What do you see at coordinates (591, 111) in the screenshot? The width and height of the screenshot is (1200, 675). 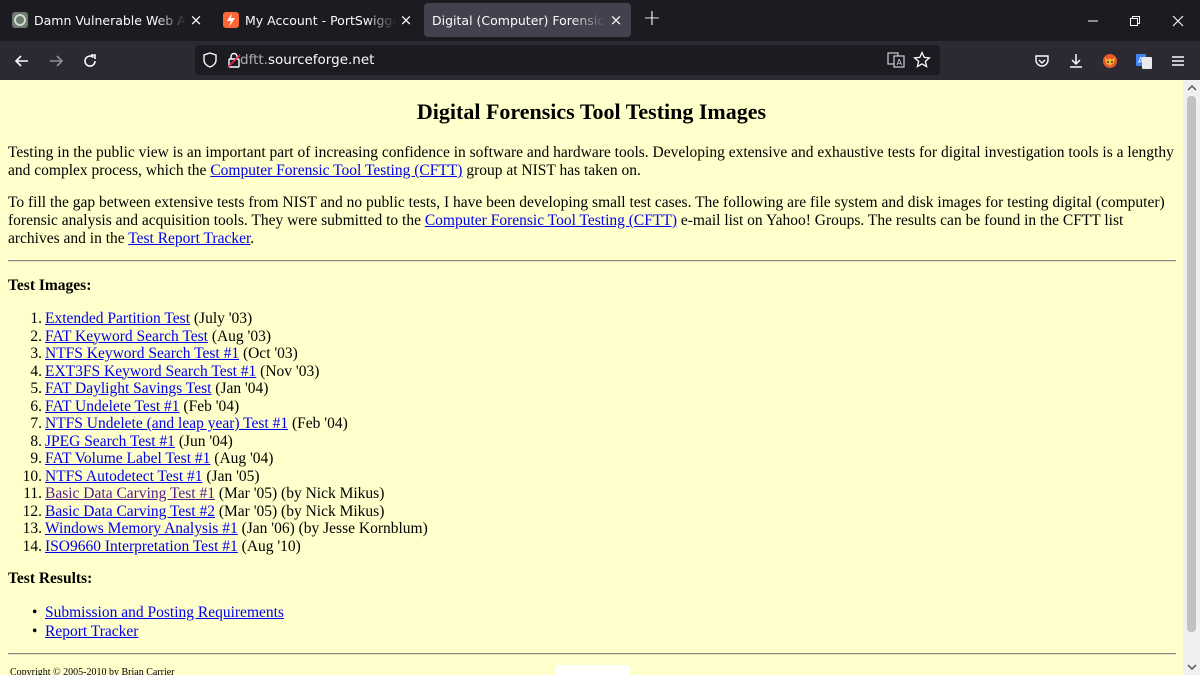 I see `page-title: Digital Forensics Tool Testing Images` at bounding box center [591, 111].